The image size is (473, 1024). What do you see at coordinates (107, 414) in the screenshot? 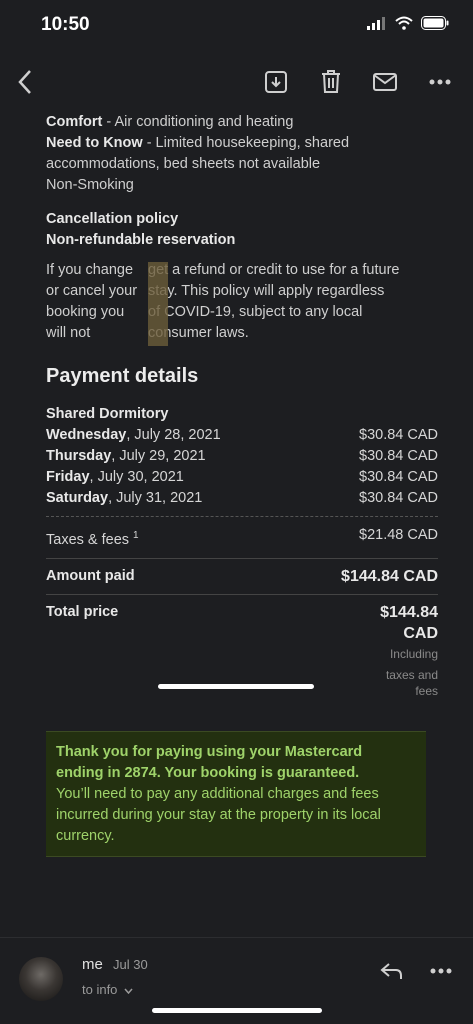
I see `room-type: Shared Dormitory` at bounding box center [107, 414].